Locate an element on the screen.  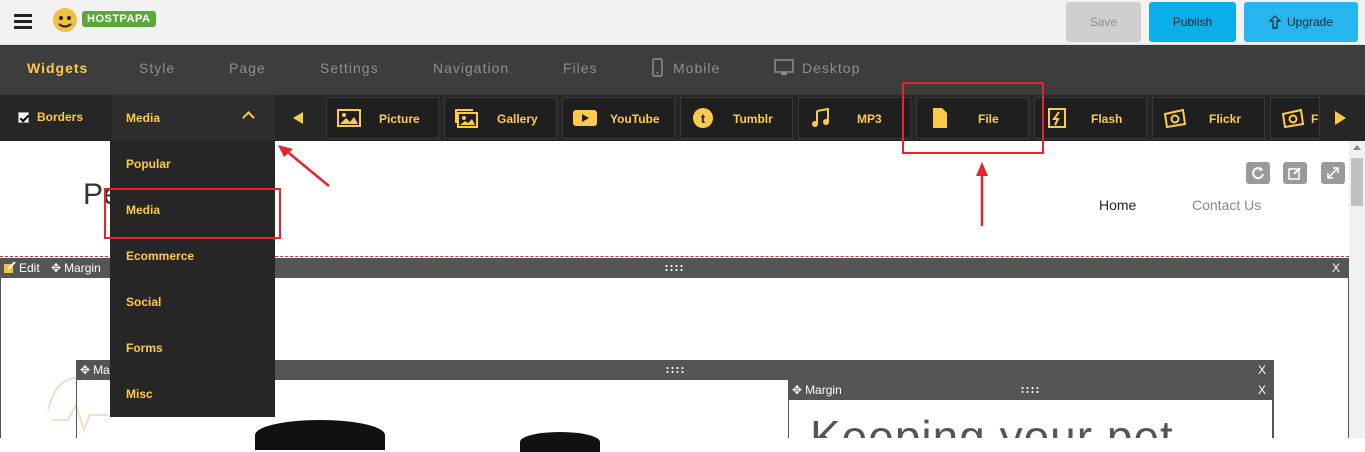
hamburger-menu-icon is located at coordinates (23, 22).